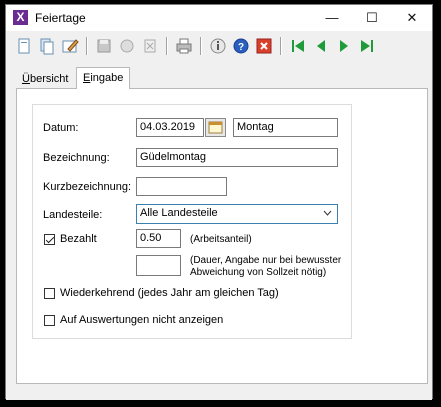 This screenshot has height=407, width=441. What do you see at coordinates (61, 128) in the screenshot?
I see `datum-label: Datum:` at bounding box center [61, 128].